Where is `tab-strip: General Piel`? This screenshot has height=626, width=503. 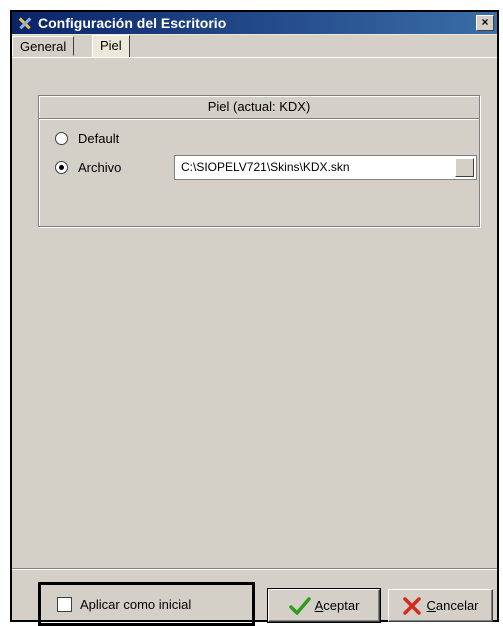 tab-strip: General Piel is located at coordinates (254, 46).